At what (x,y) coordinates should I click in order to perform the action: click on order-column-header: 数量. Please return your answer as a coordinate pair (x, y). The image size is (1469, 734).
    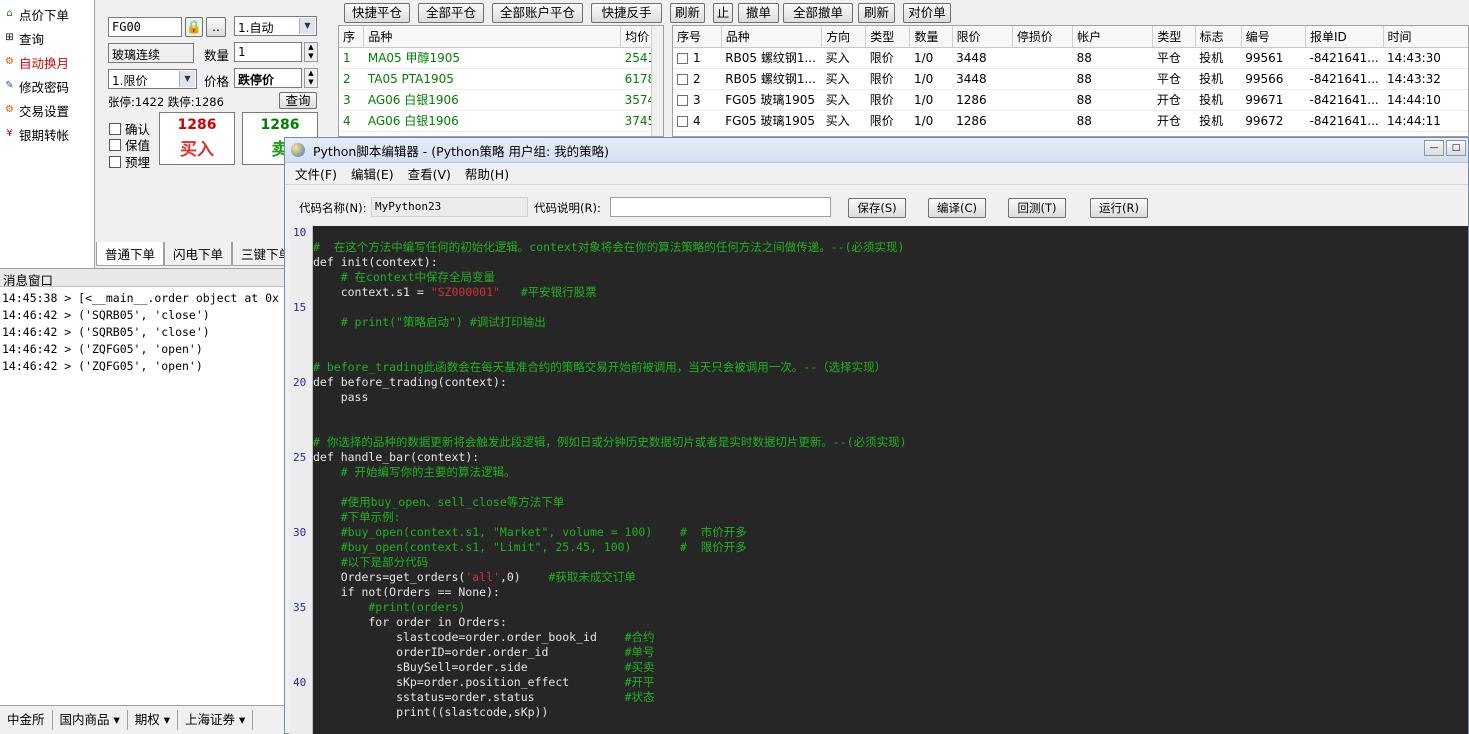
    Looking at the image, I should click on (931, 37).